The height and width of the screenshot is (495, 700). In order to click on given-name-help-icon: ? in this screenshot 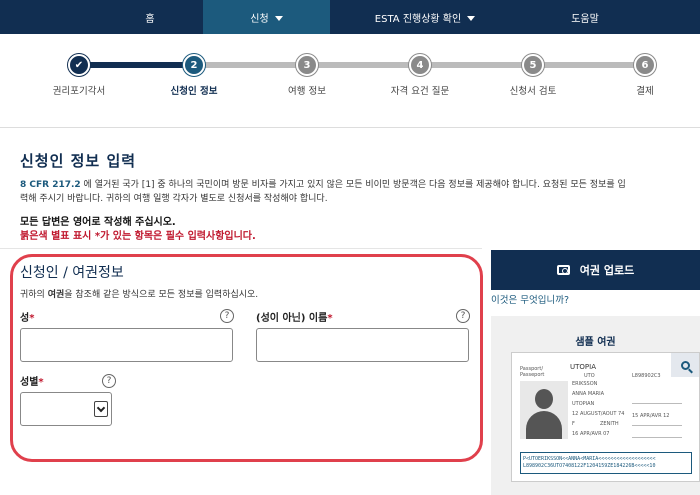, I will do `click(463, 316)`.